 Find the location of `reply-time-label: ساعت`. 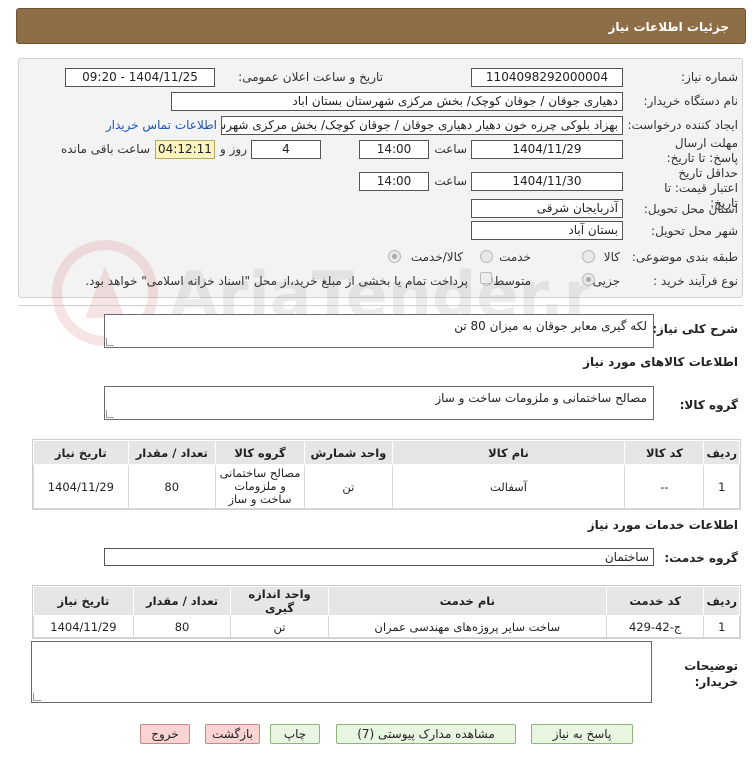

reply-time-label: ساعت is located at coordinates (450, 149).